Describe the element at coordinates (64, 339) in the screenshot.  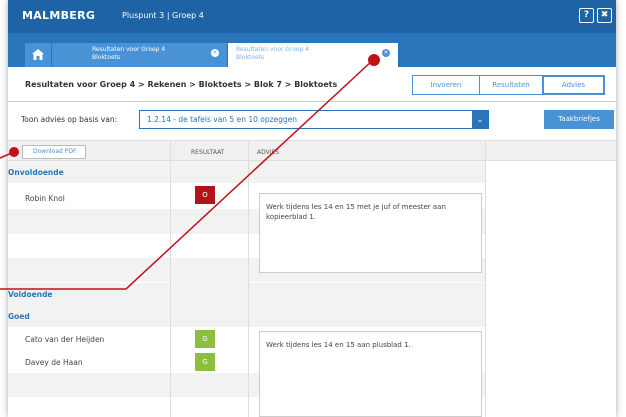
I see `student-name: Cato van der Heijden` at that location.